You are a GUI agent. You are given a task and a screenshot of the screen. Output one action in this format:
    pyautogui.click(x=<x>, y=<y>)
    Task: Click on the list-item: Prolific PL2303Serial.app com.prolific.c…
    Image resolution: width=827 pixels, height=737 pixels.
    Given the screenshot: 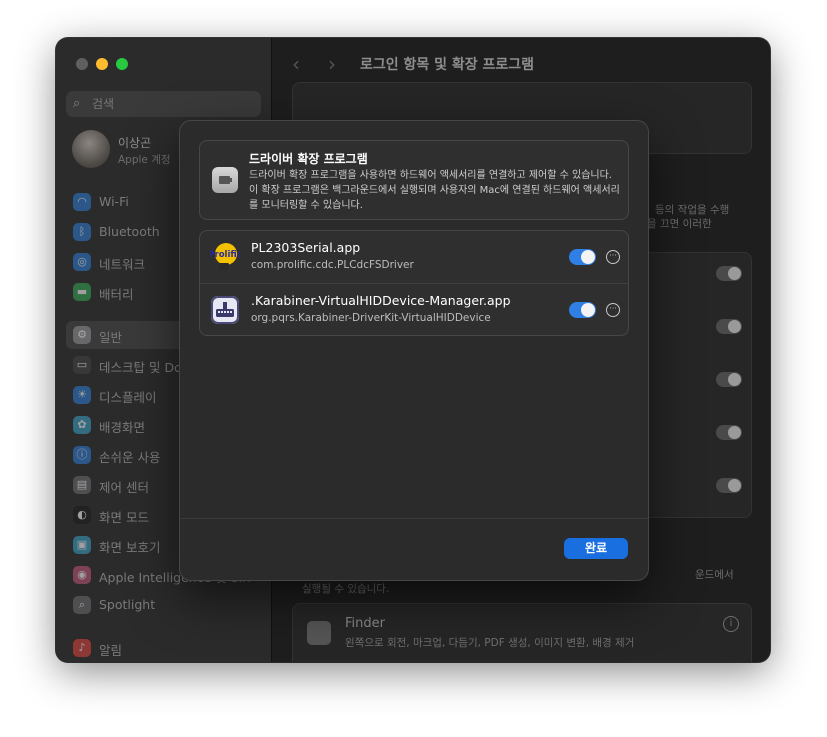 What is the action you would take?
    pyautogui.click(x=414, y=257)
    